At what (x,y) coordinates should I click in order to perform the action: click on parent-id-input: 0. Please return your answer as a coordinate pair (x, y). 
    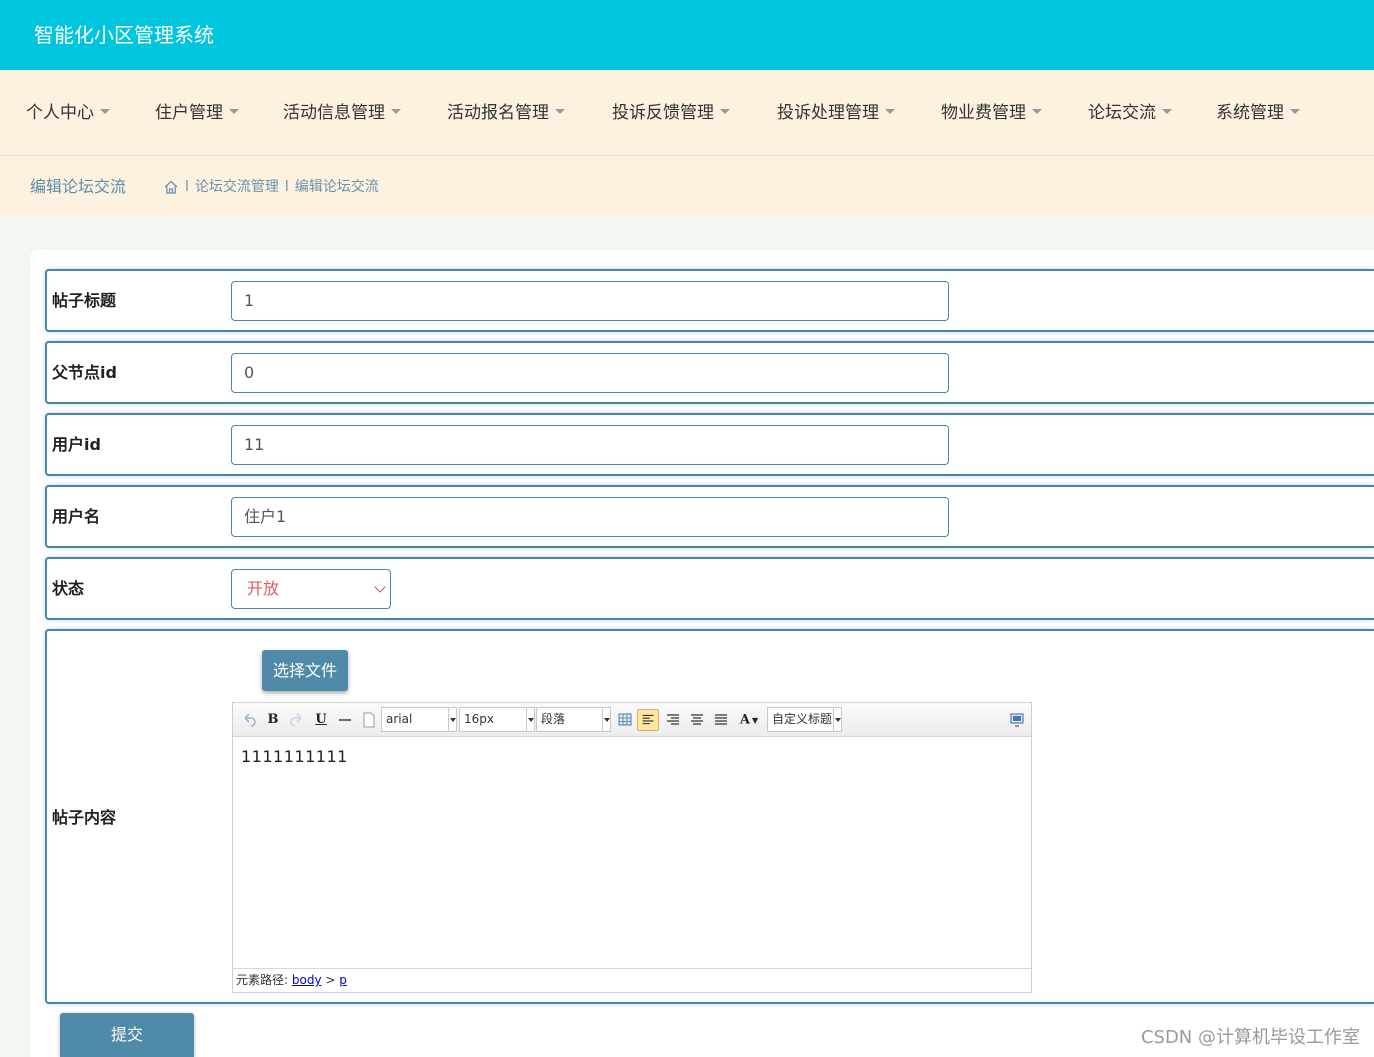
    Looking at the image, I should click on (590, 373).